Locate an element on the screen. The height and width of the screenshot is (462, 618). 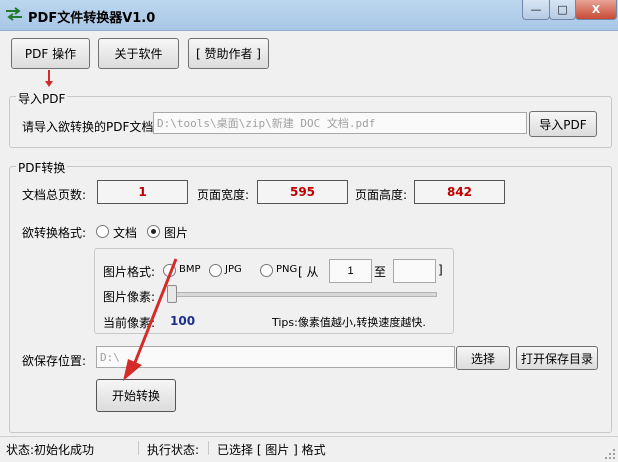
pdf-path-input is located at coordinates (340, 123).